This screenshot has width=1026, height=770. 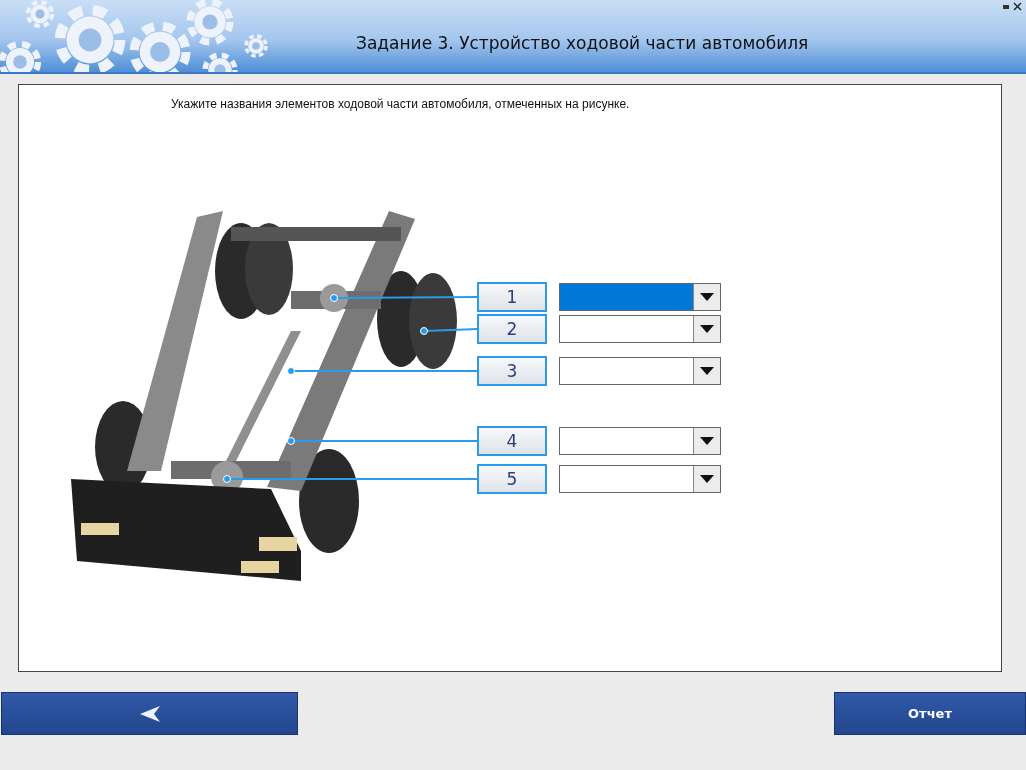 What do you see at coordinates (930, 713) in the screenshot?
I see `report-button: Отчет` at bounding box center [930, 713].